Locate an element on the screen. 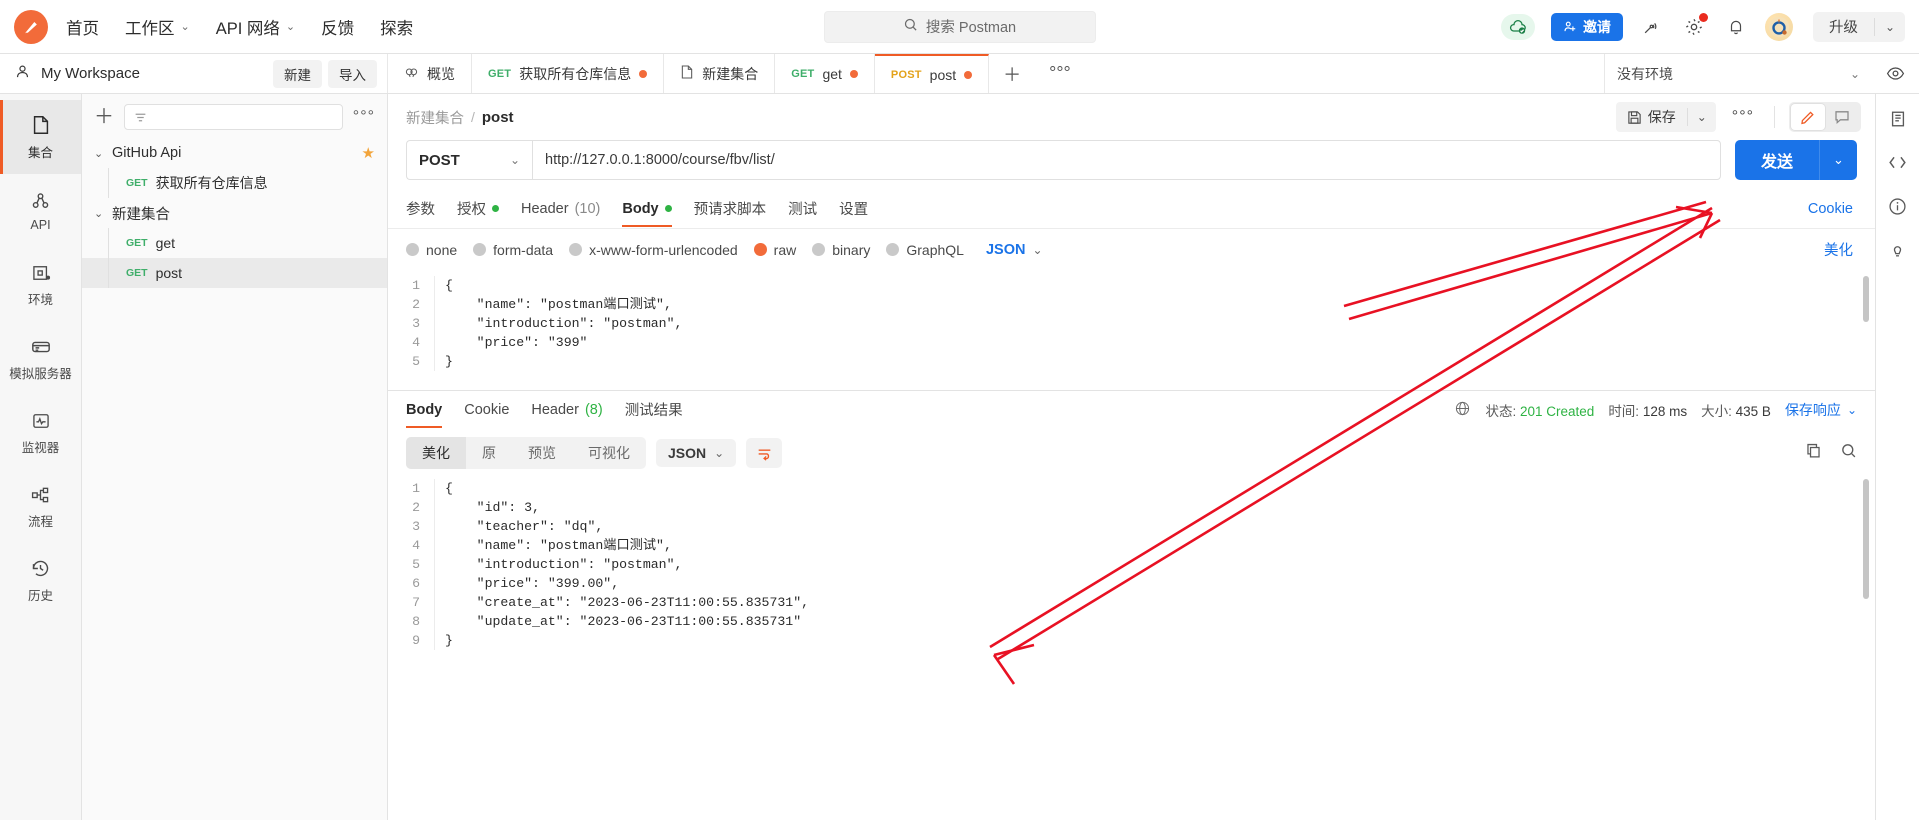 This screenshot has width=1919, height=820. tab-pre-request-script: 预请求脚本 is located at coordinates (730, 209).